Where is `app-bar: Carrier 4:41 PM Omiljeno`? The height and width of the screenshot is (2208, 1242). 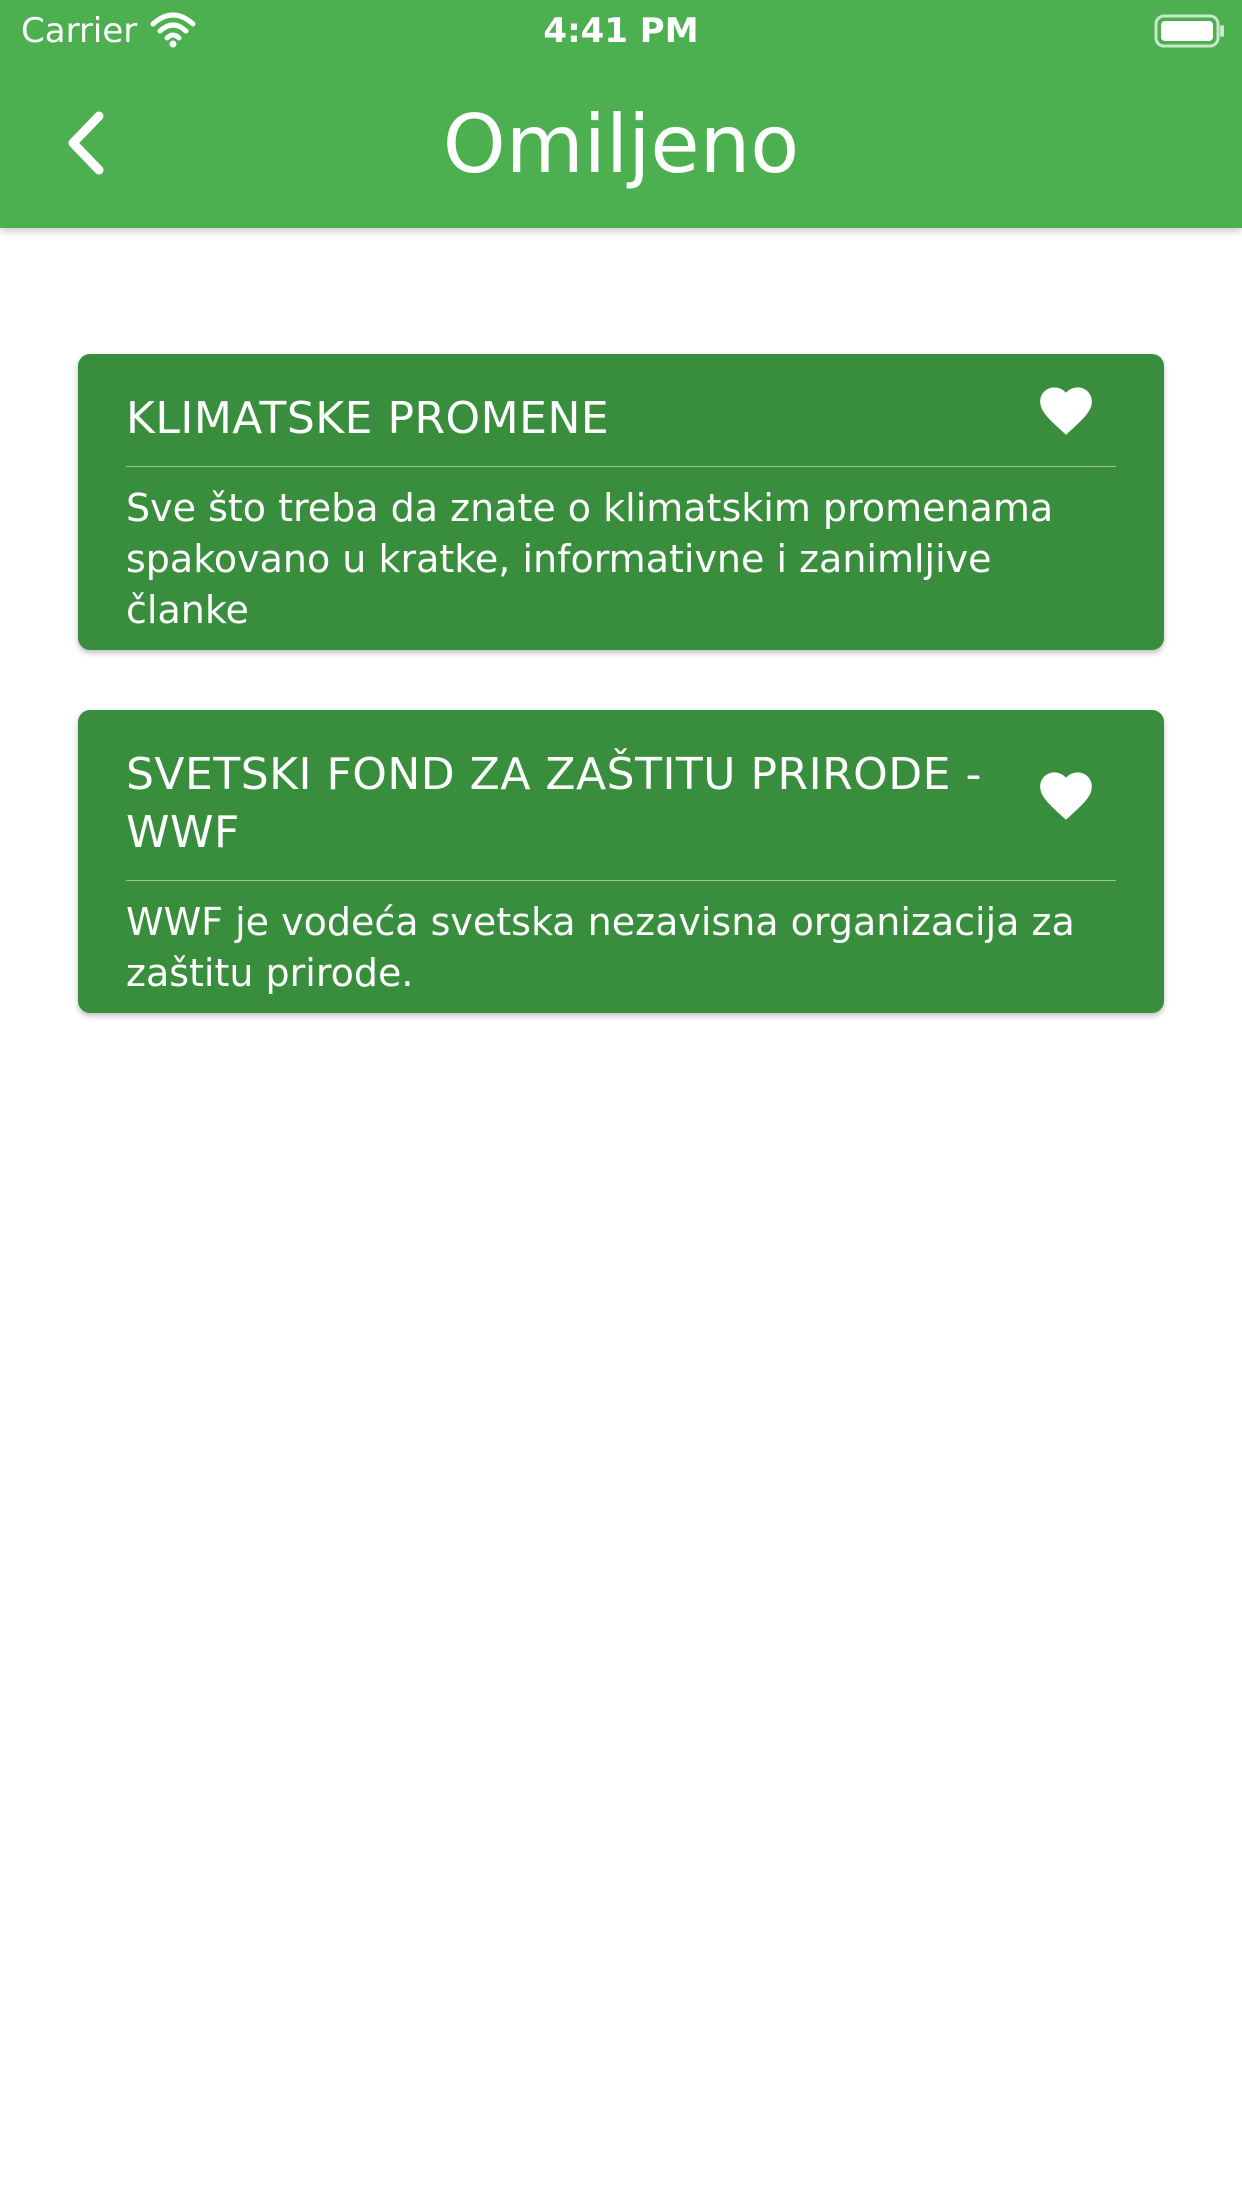 app-bar: Carrier 4:41 PM Omiljeno is located at coordinates (621, 114).